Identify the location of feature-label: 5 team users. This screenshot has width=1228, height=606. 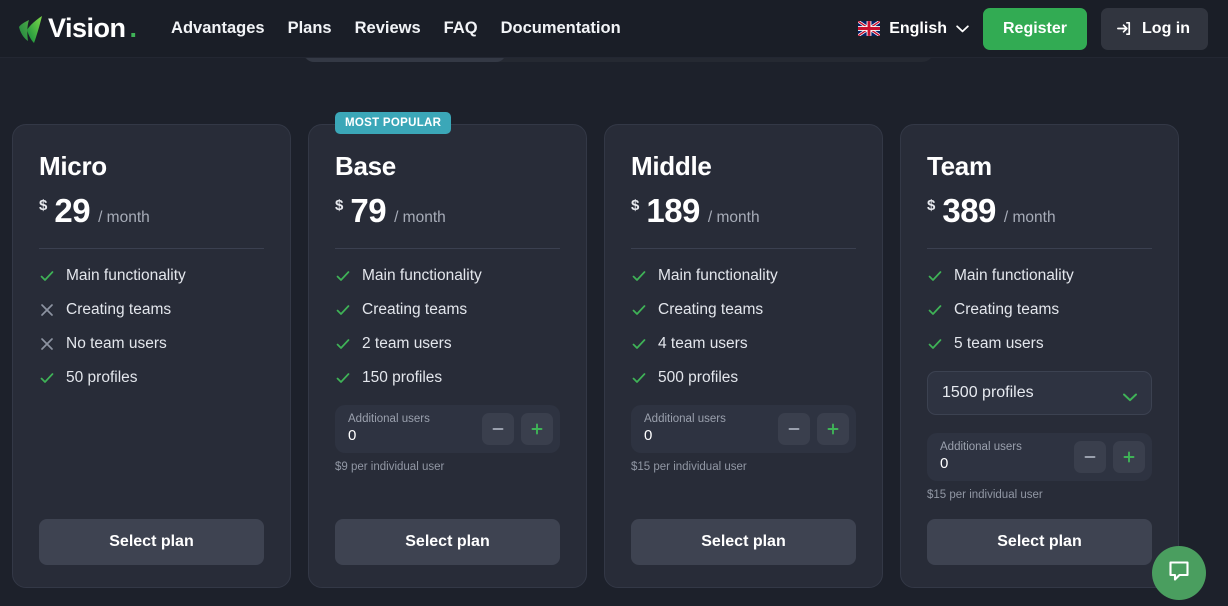
(999, 343).